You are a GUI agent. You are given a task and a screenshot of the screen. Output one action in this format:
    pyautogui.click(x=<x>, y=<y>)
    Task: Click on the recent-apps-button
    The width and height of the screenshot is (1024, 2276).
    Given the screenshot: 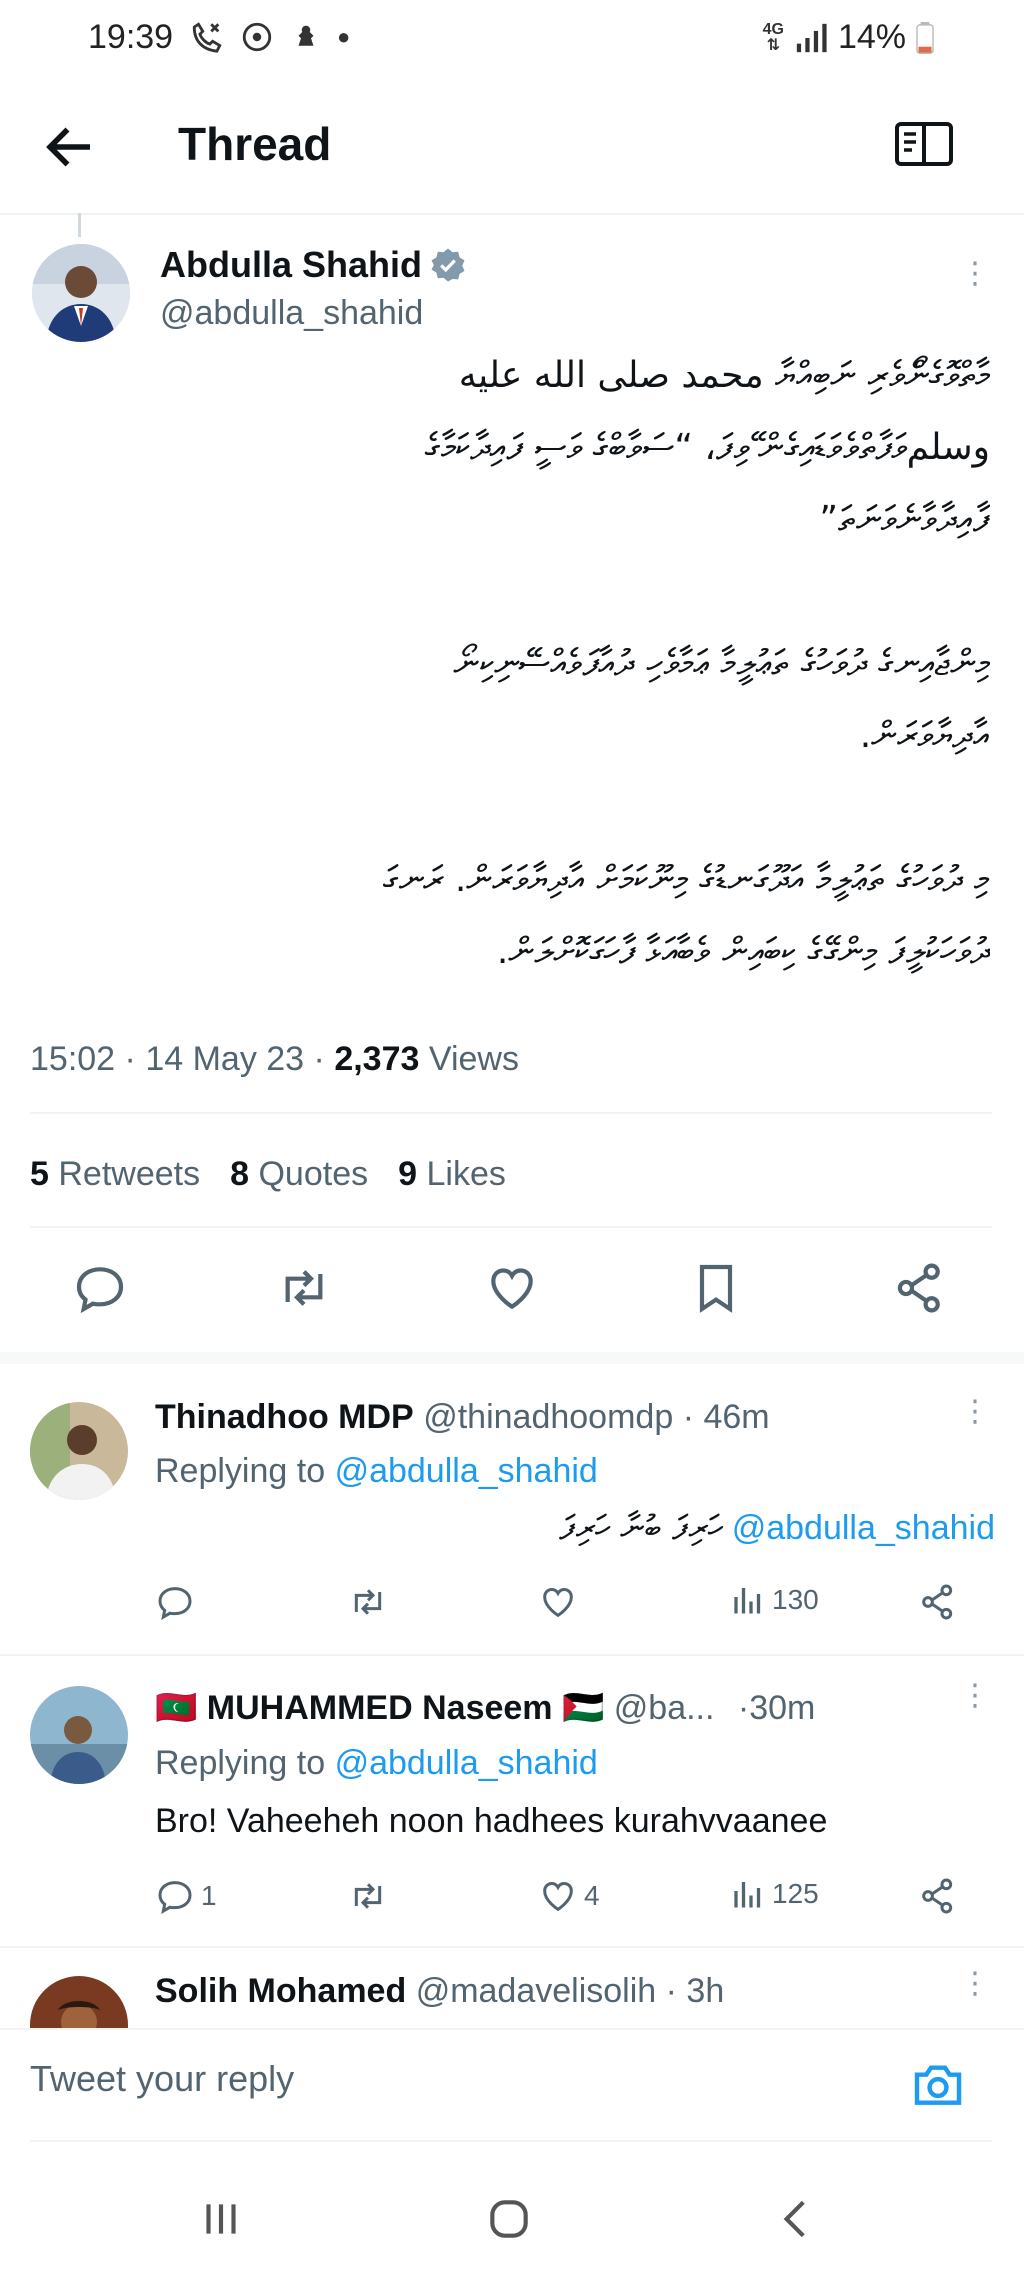 What is the action you would take?
    pyautogui.click(x=221, y=2219)
    